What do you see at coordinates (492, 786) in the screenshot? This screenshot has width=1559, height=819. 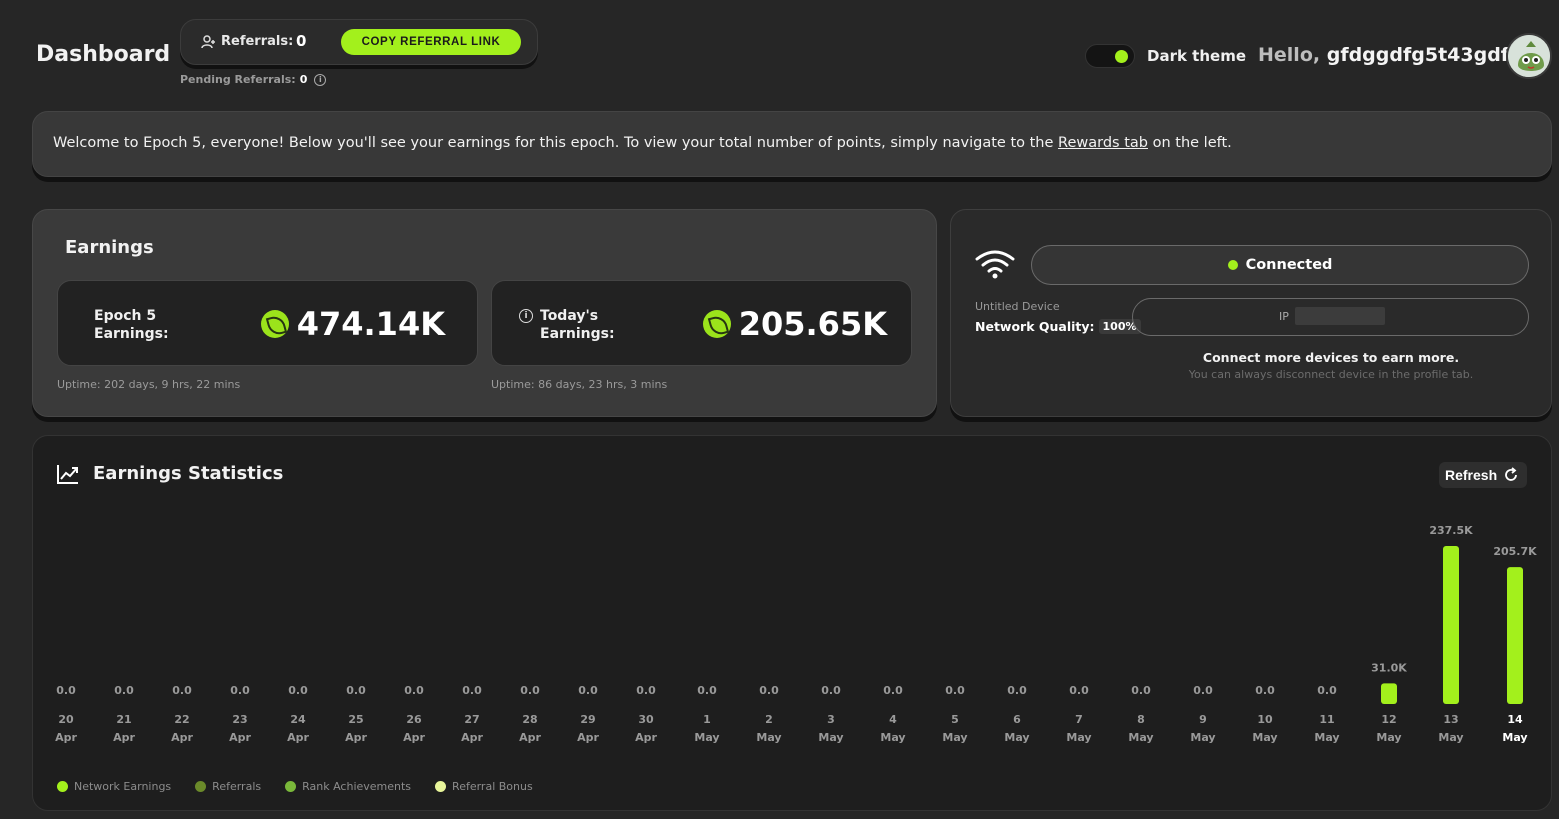 I see `legend-label: Referral Bonus` at bounding box center [492, 786].